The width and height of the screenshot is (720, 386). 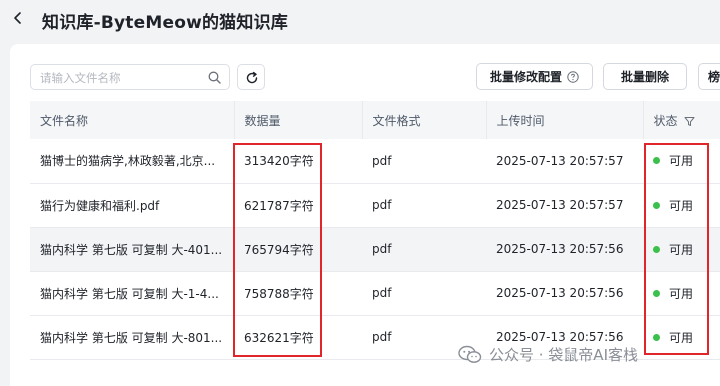 I want to click on data-size: 313420字符, so click(x=298, y=161).